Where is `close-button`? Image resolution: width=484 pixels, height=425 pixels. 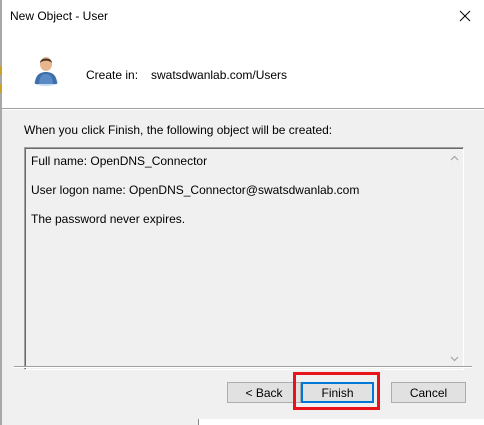 close-button is located at coordinates (465, 16).